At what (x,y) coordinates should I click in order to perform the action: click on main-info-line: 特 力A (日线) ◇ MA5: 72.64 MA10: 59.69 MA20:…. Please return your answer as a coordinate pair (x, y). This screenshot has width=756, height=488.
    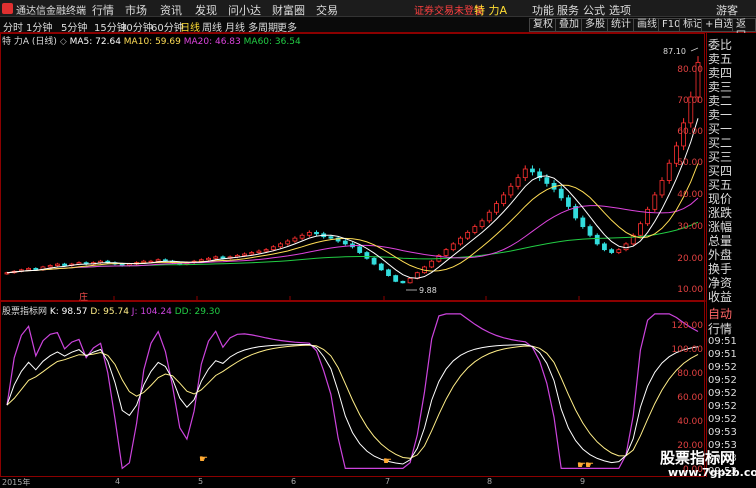
    Looking at the image, I should click on (151, 40).